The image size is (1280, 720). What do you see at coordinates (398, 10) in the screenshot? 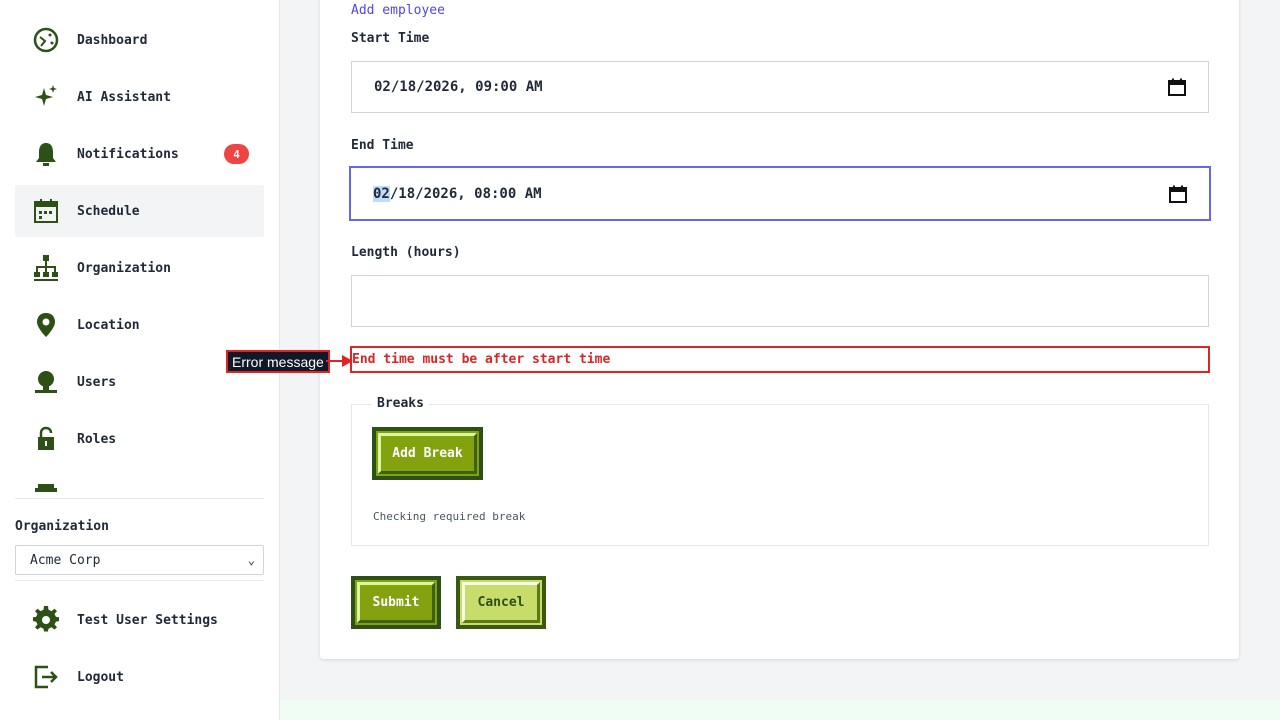
I see `add-employee-link: Add employee` at bounding box center [398, 10].